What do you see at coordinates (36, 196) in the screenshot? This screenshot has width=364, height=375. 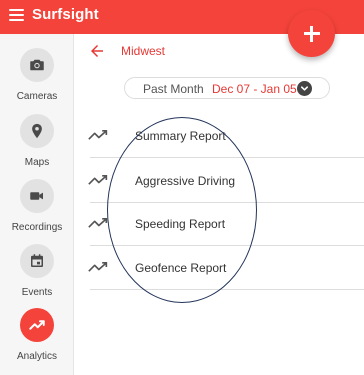 I see `video-camera-icon` at bounding box center [36, 196].